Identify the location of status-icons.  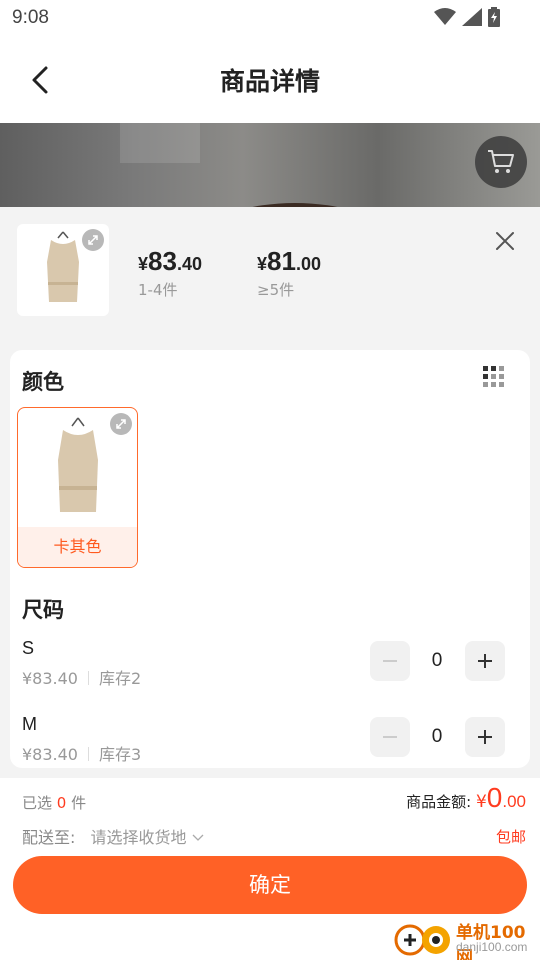
(467, 17).